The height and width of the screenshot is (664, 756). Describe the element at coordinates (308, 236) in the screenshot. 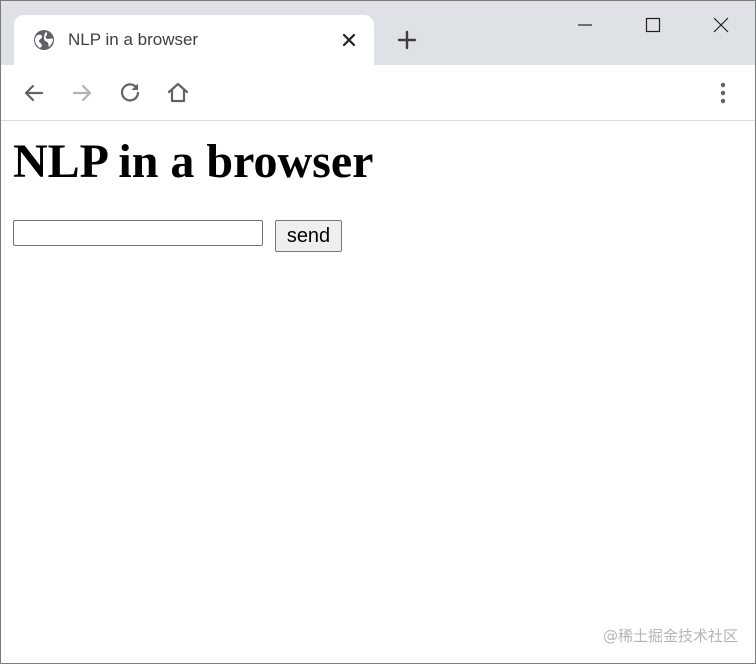

I see `send-button: send` at that location.